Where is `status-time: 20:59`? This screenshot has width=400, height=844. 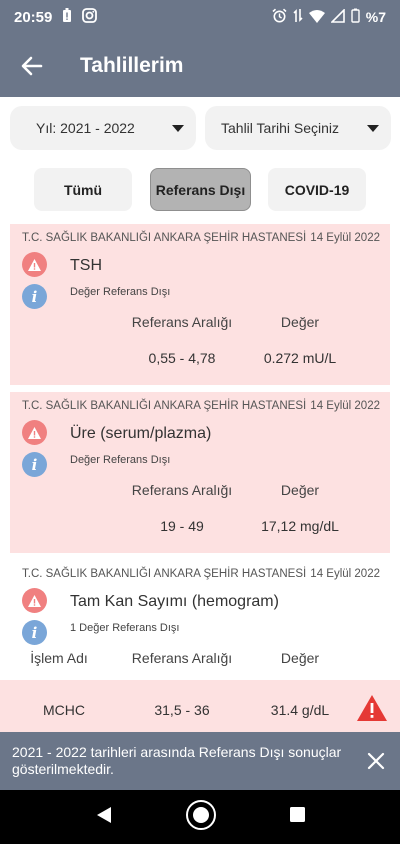 status-time: 20:59 is located at coordinates (33, 17).